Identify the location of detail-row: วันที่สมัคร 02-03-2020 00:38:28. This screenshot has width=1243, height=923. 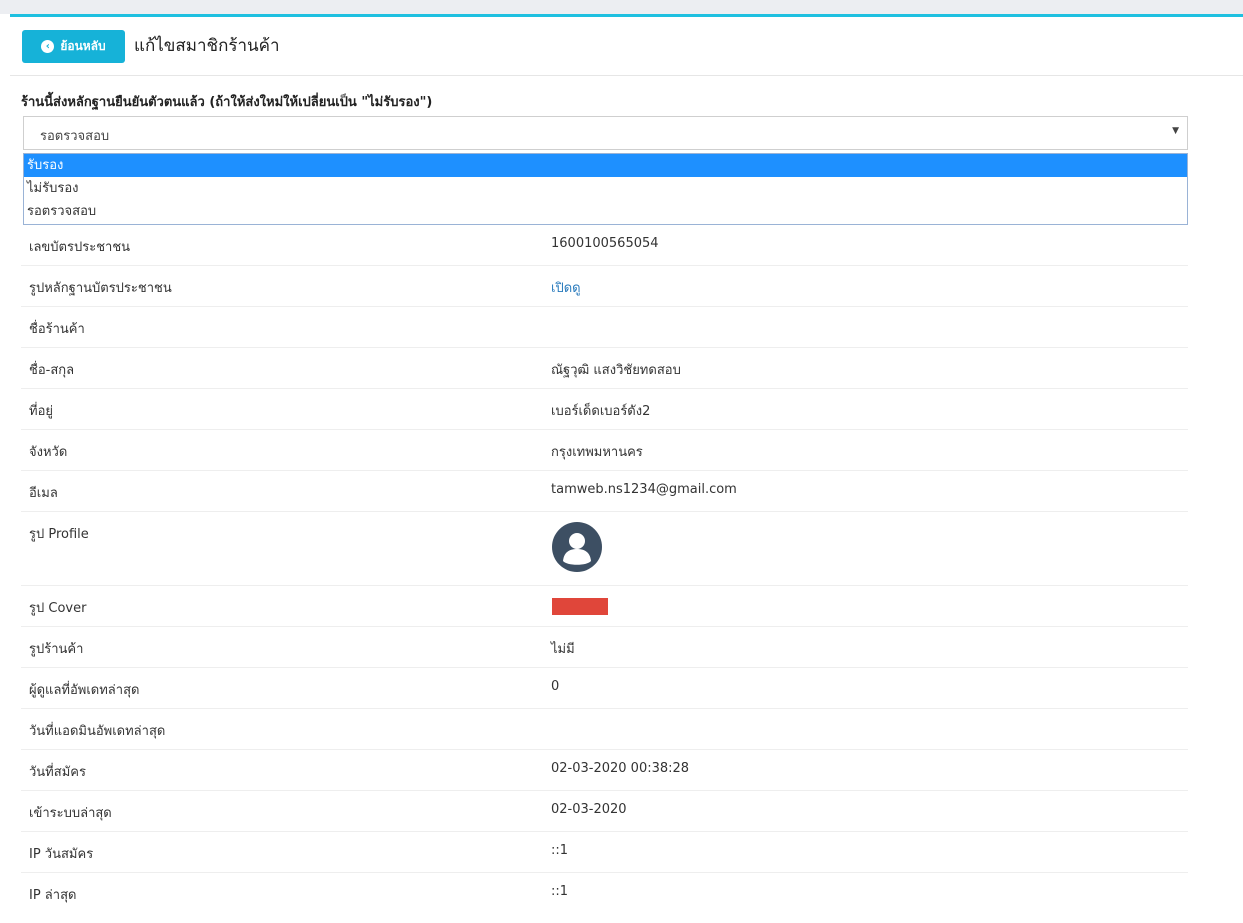
(604, 769).